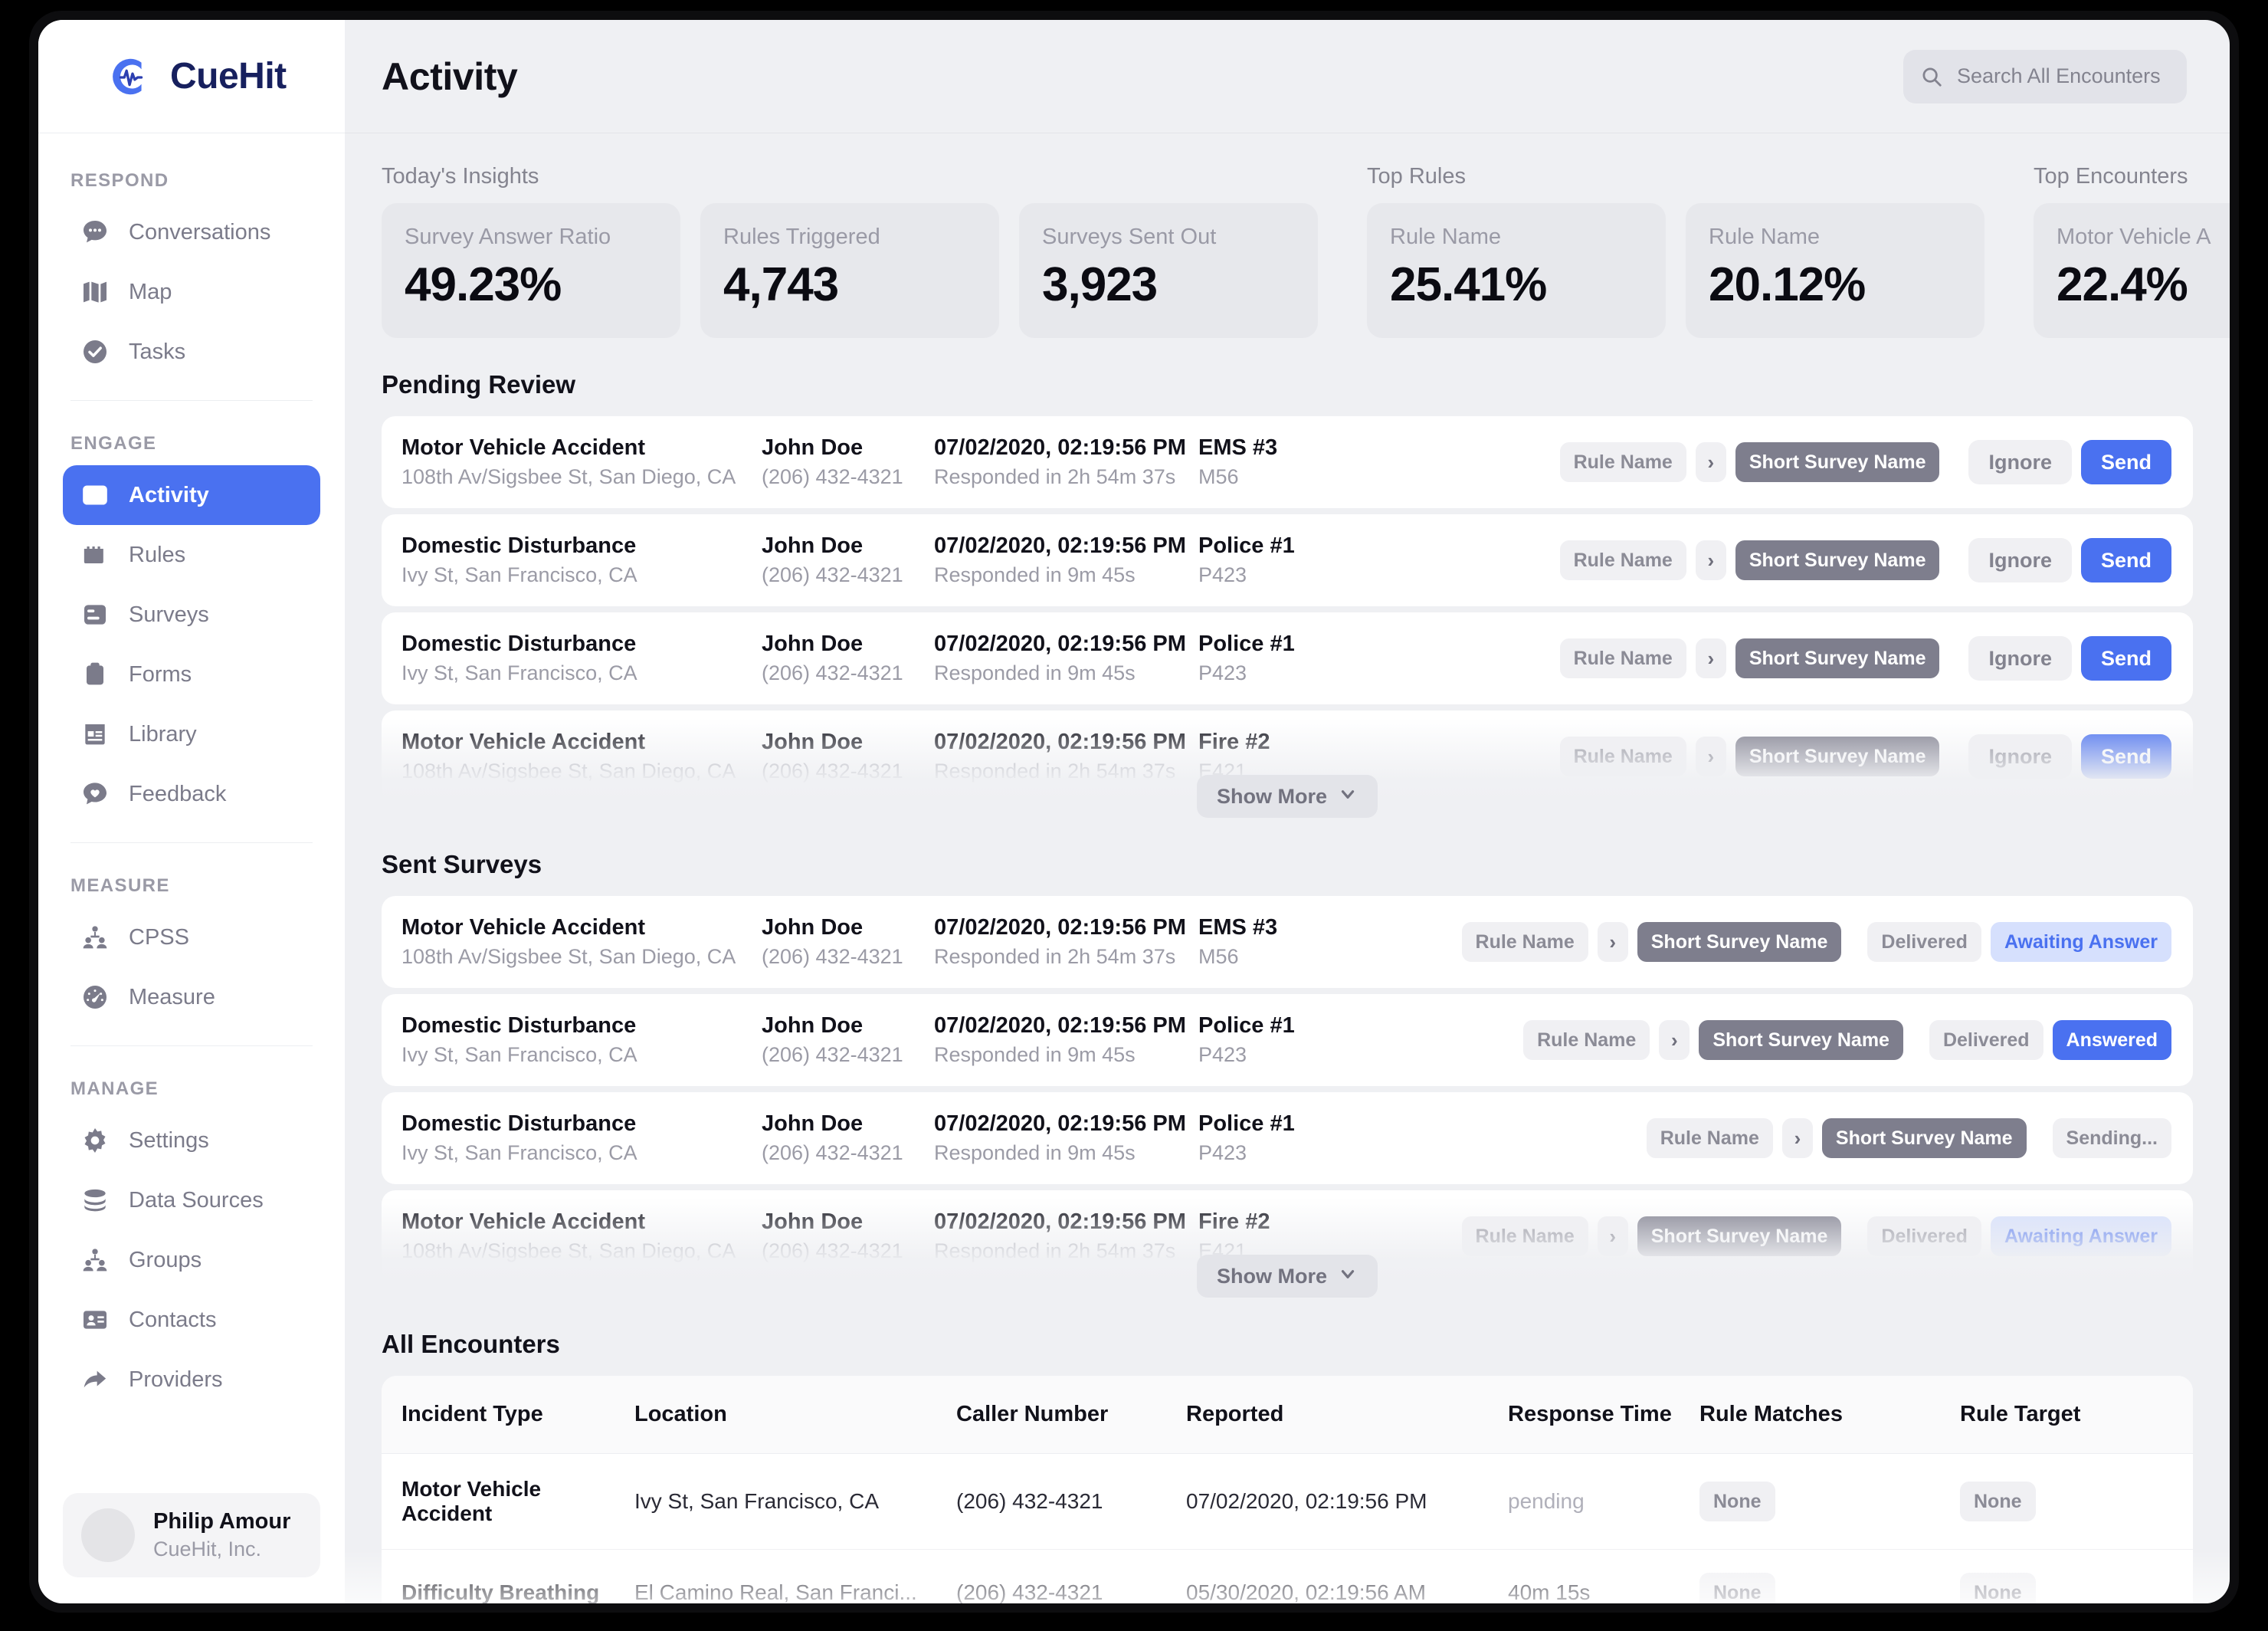 Image resolution: width=2268 pixels, height=1631 pixels. Describe the element at coordinates (849, 270) in the screenshot. I see `insight-card: Rules Triggered 4,743` at that location.